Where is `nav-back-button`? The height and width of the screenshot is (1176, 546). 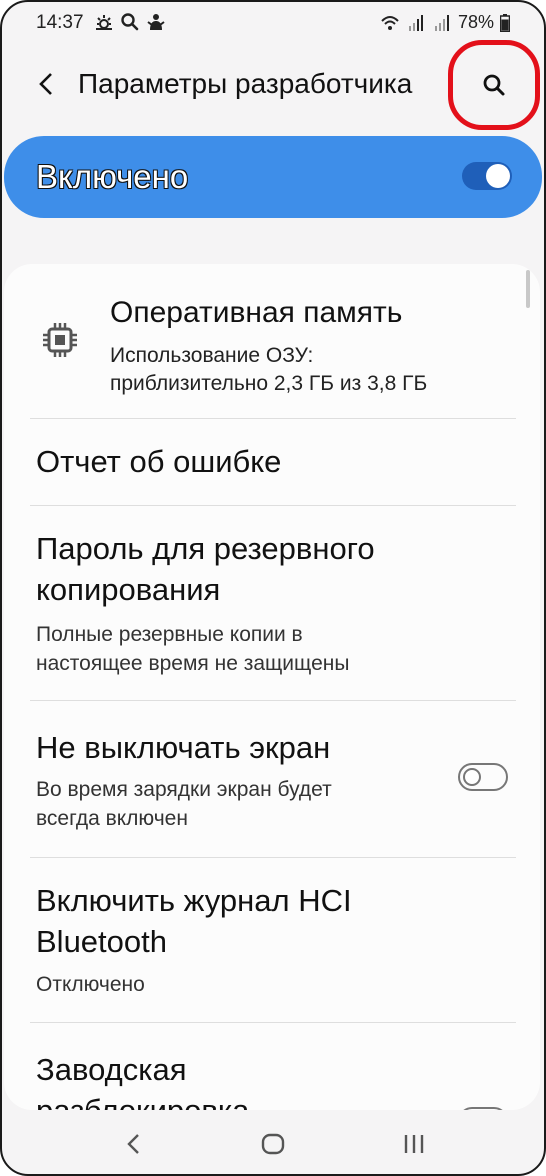 nav-back-button is located at coordinates (134, 1144).